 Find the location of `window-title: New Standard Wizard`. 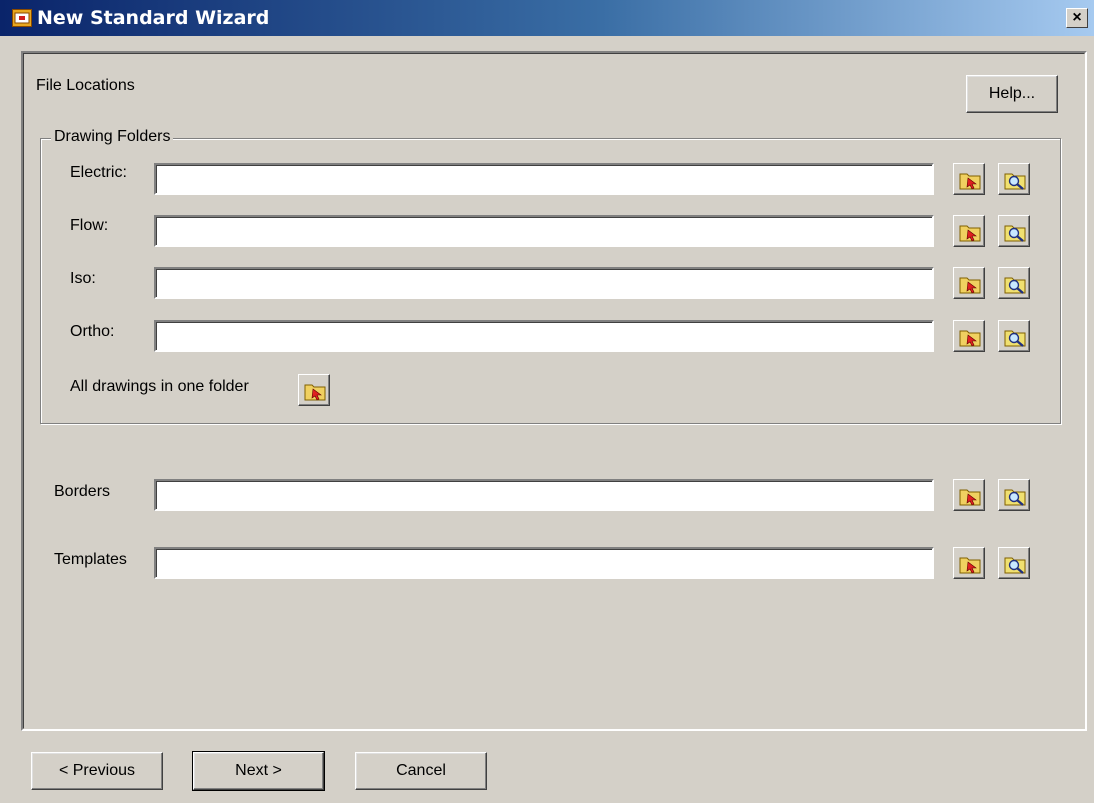

window-title: New Standard Wizard is located at coordinates (153, 18).